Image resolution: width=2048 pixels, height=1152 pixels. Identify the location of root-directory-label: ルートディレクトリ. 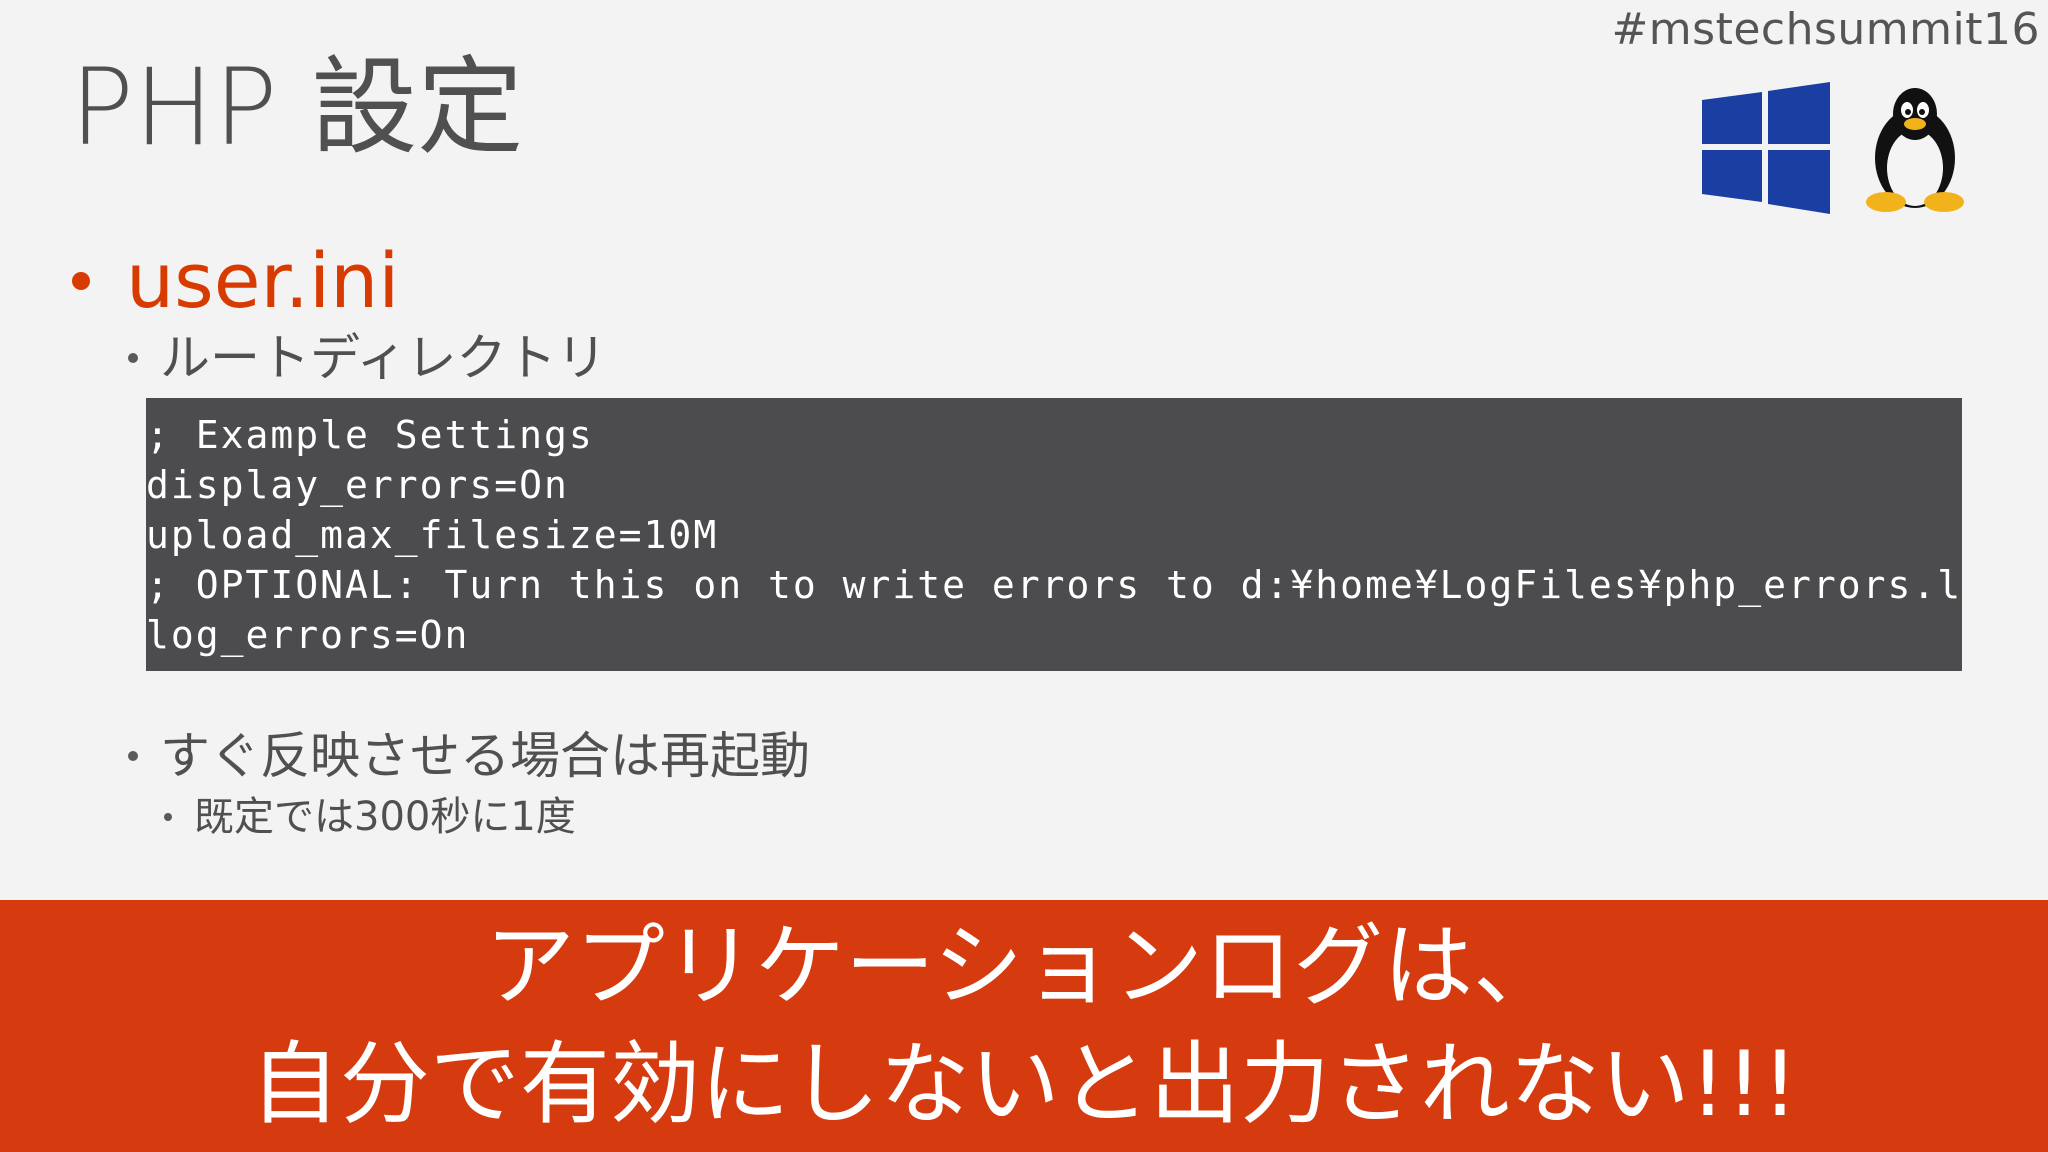
(383, 358).